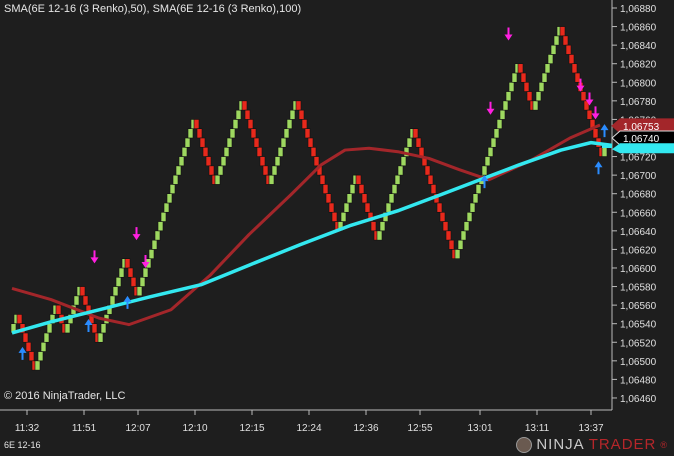  Describe the element at coordinates (638, 306) in the screenshot. I see `y-tick-label: 1,06560` at that location.